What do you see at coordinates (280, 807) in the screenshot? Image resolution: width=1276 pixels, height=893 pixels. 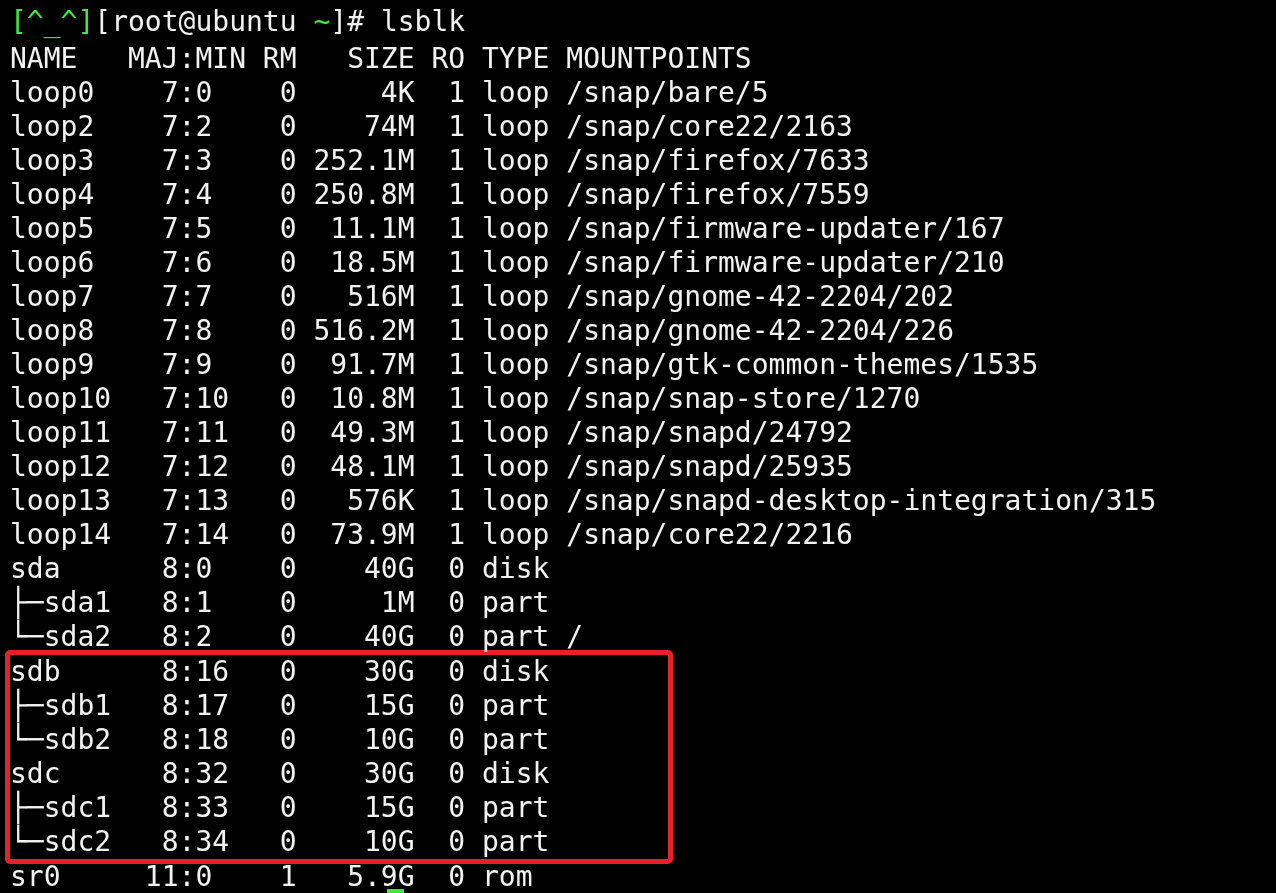 I see `terminal-line: ├─sdc1 8:33 0 15G 0 part` at bounding box center [280, 807].